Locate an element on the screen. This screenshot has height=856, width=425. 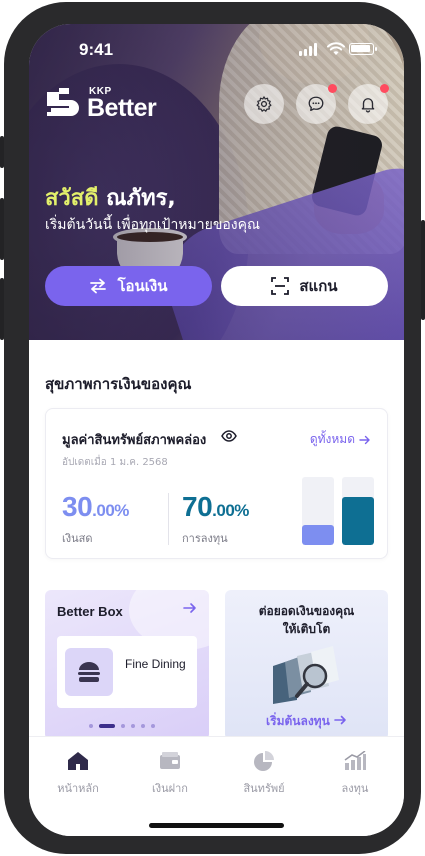
mute-switch is located at coordinates (2, 152).